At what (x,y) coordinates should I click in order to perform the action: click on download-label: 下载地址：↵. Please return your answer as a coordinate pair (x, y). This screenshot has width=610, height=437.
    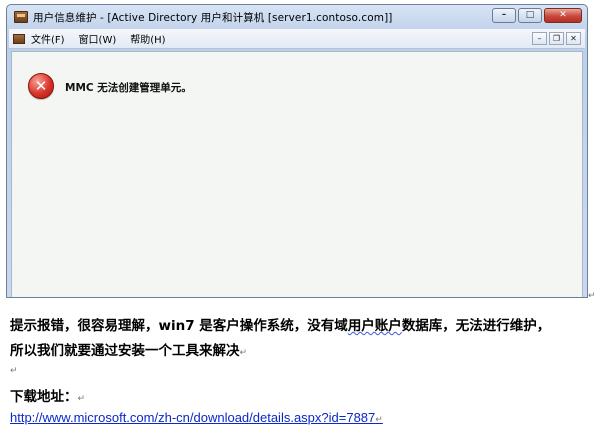
    Looking at the image, I should click on (47, 395).